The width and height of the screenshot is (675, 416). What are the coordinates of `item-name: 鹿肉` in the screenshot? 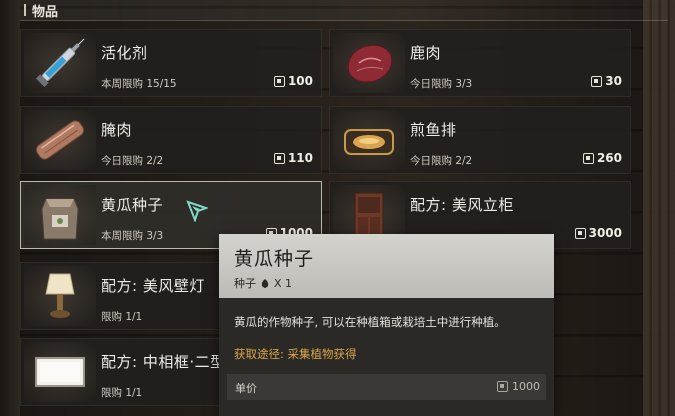 It's located at (426, 53).